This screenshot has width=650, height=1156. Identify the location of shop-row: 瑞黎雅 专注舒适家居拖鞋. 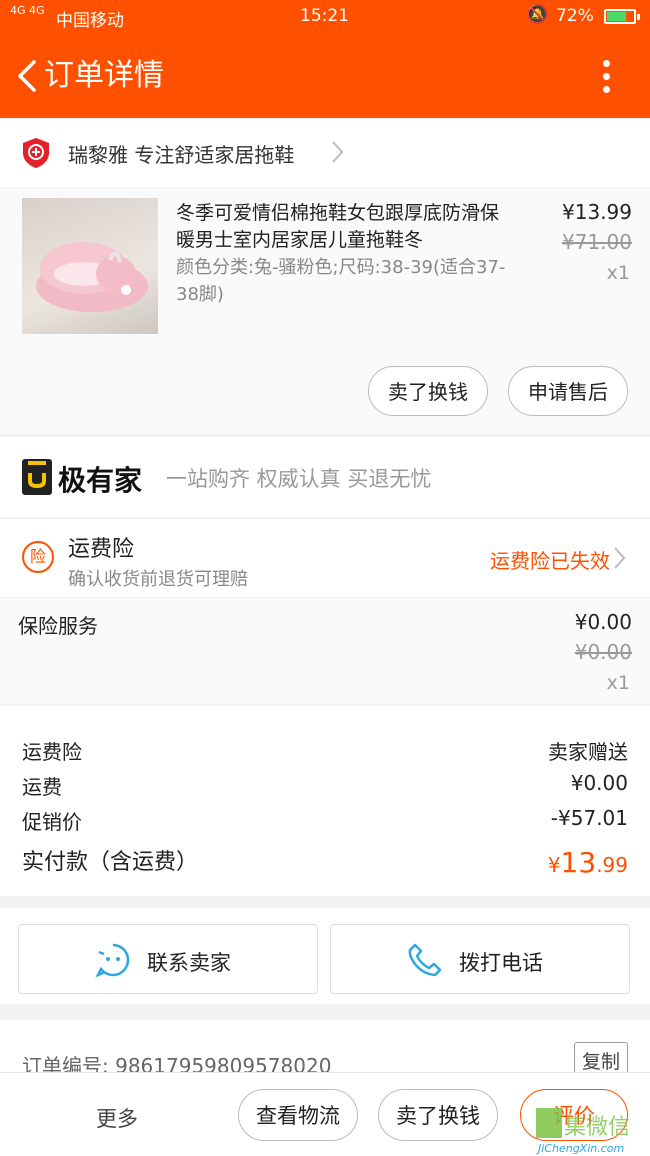
(325, 153).